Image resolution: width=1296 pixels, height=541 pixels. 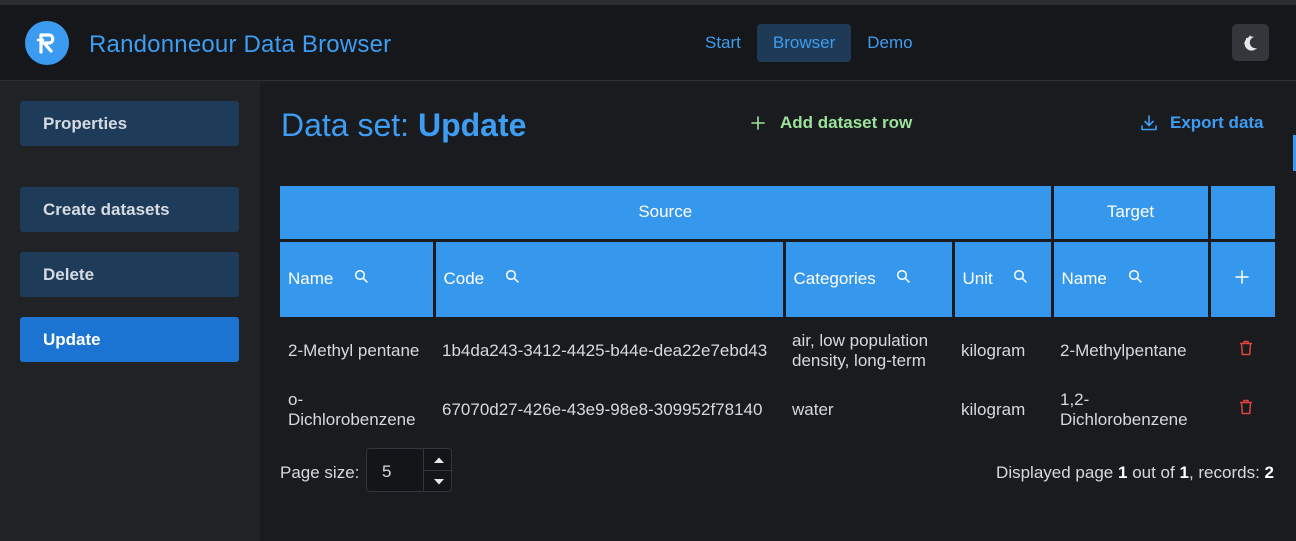 I want to click on cell-source-name: o-Dichlorobenzene, so click(x=357, y=410).